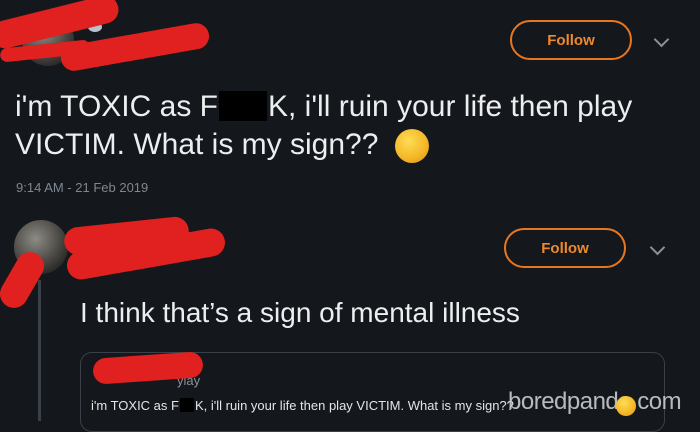 The height and width of the screenshot is (432, 700). I want to click on watermark: boredpanda.com, so click(595, 401).